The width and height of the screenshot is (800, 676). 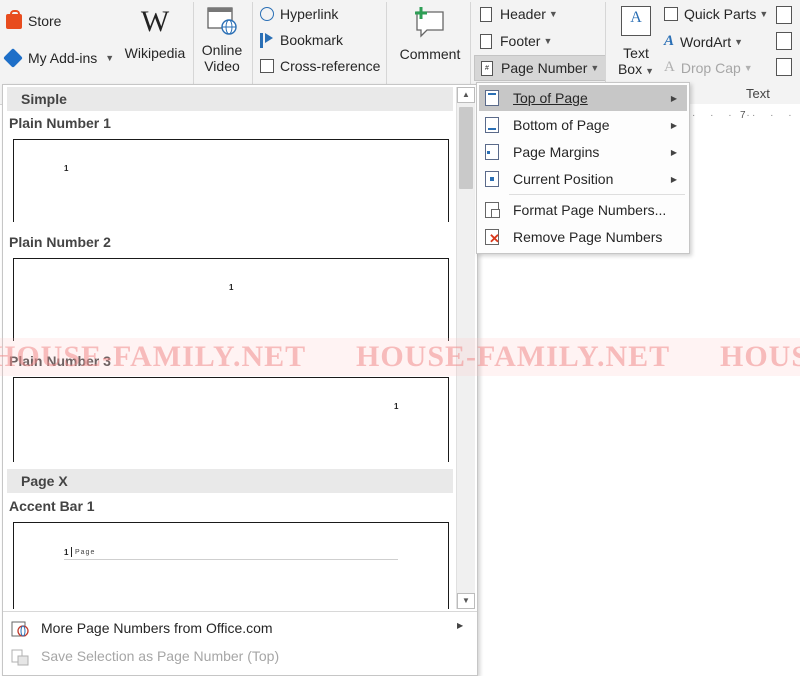 I want to click on quick-parts-icon, so click(x=671, y=14).